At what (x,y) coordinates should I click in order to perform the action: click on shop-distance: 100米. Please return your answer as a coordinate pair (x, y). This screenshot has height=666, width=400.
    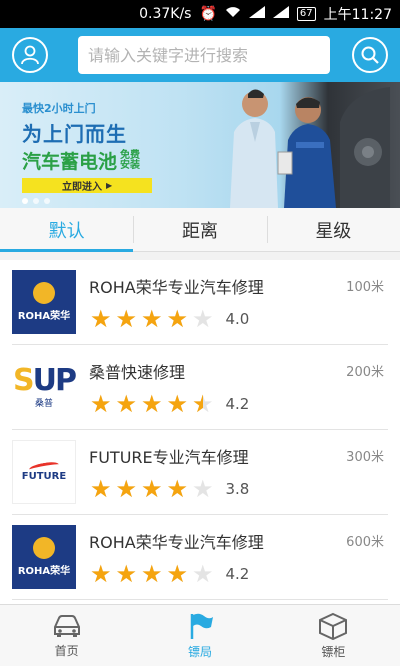
    Looking at the image, I should click on (365, 287).